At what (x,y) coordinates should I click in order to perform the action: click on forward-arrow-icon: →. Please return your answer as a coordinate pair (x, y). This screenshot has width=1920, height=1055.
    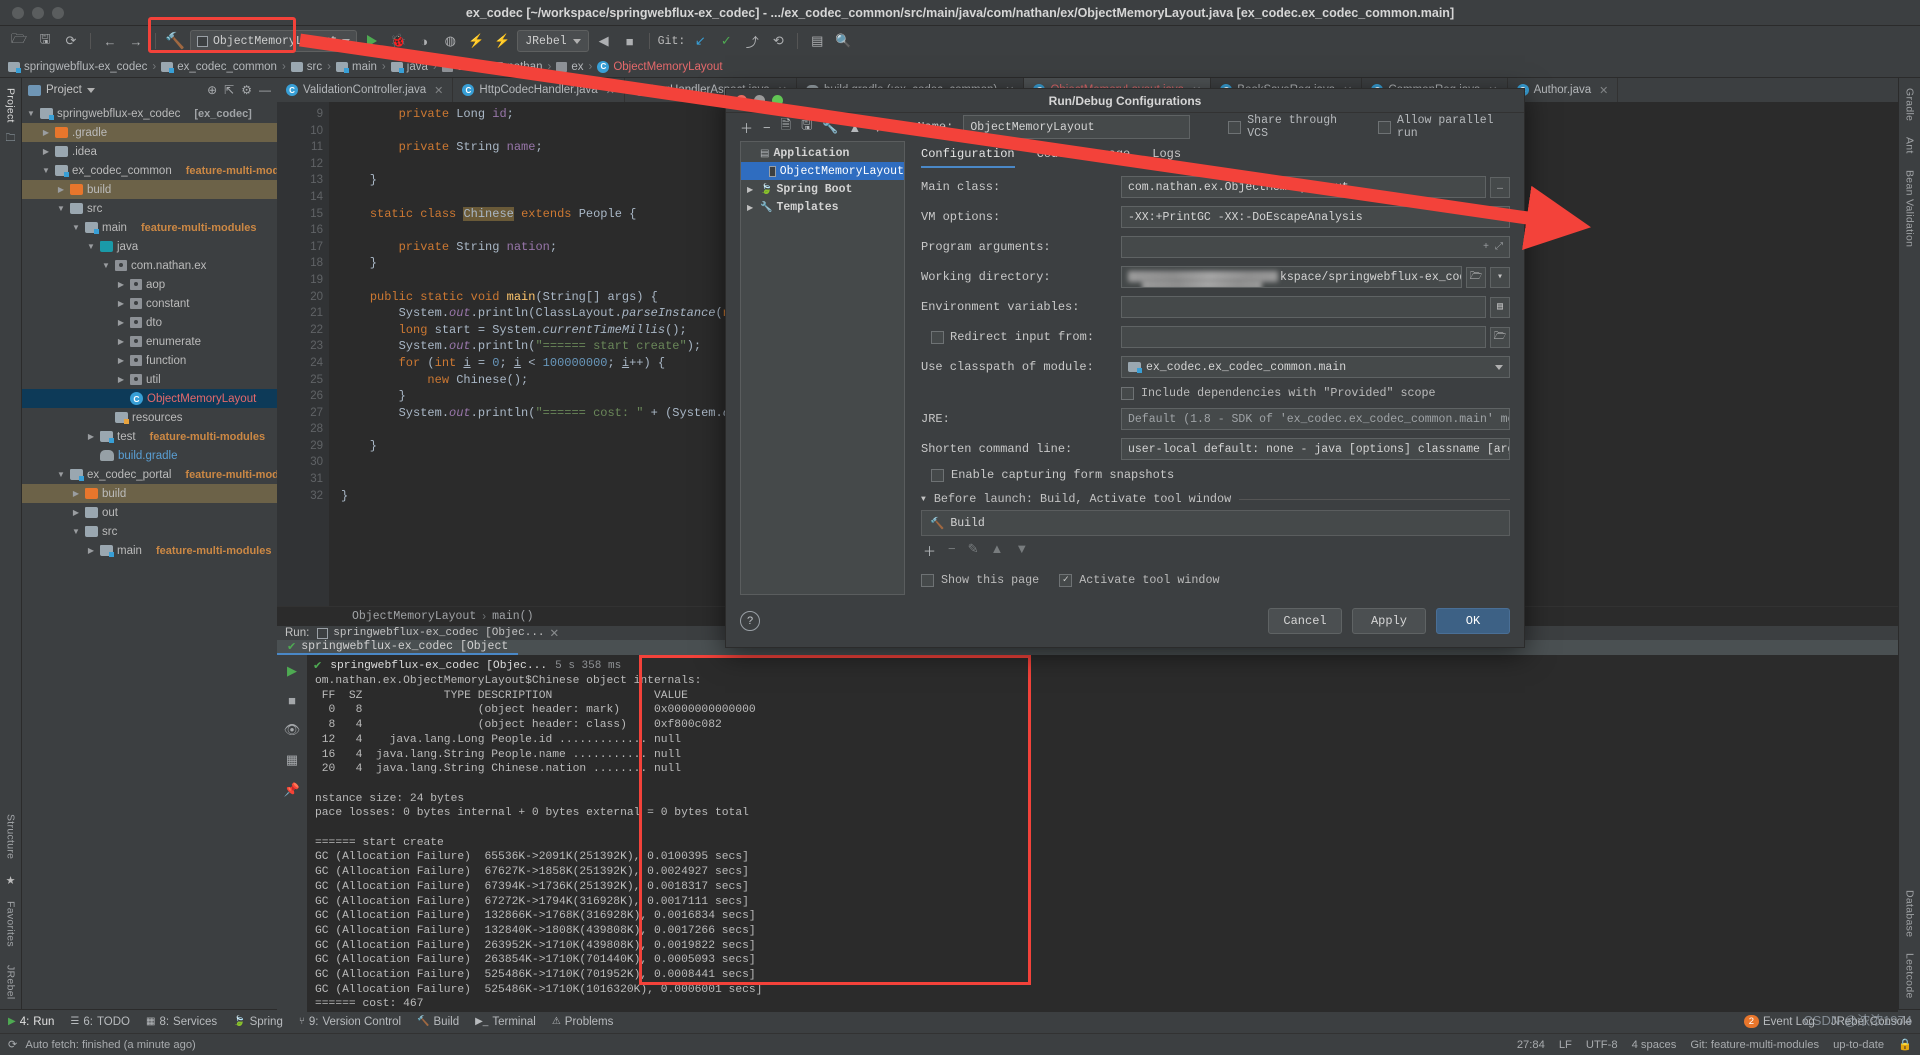
    Looking at the image, I should click on (136, 41).